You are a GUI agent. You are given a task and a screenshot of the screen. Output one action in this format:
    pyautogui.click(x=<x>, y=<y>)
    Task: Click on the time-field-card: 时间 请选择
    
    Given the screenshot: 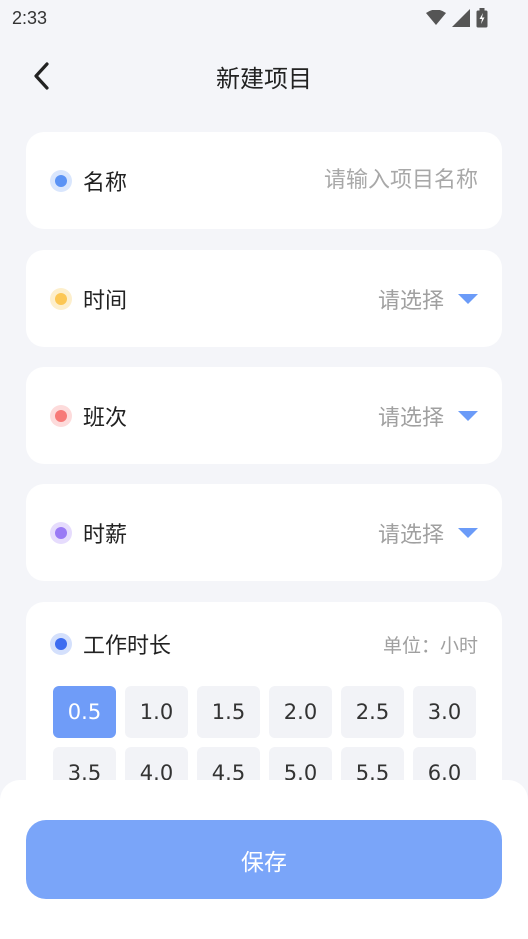 What is the action you would take?
    pyautogui.click(x=264, y=298)
    